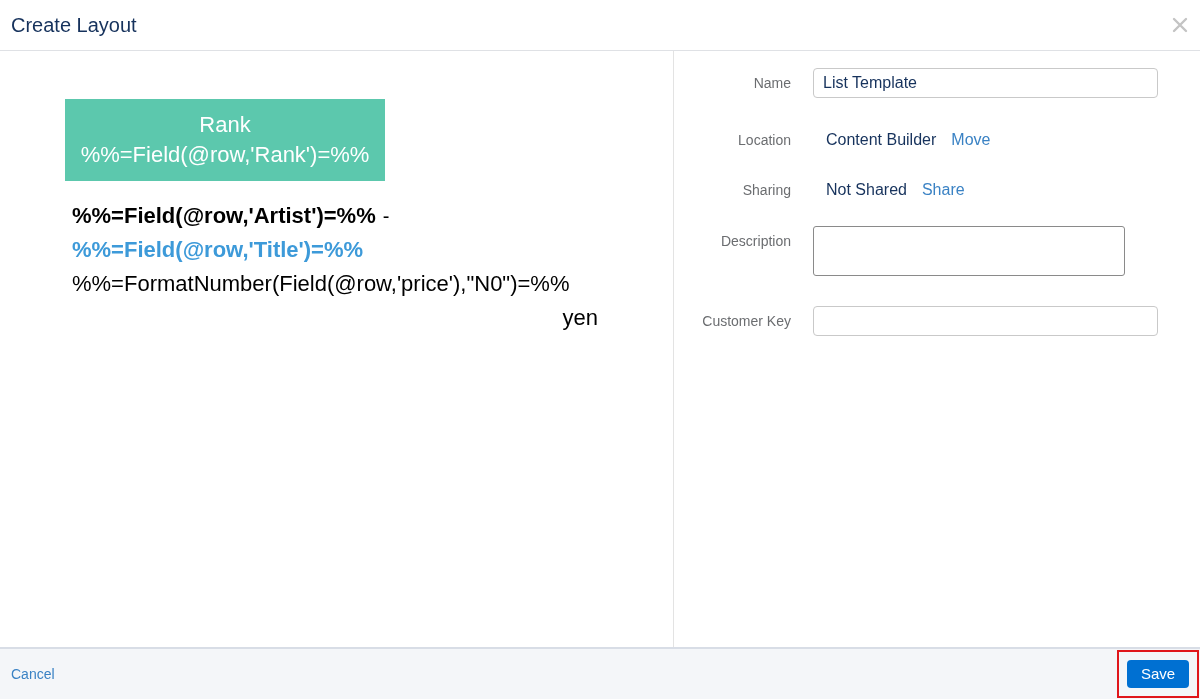  Describe the element at coordinates (881, 140) in the screenshot. I see `field-value: Content Builder` at that location.